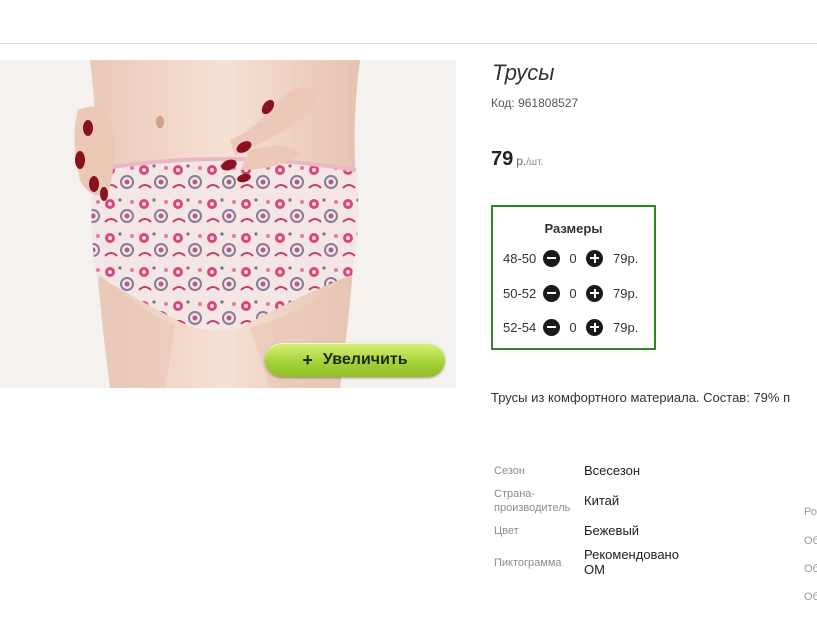  What do you see at coordinates (520, 258) in the screenshot?
I see `size-range: 48-50` at bounding box center [520, 258].